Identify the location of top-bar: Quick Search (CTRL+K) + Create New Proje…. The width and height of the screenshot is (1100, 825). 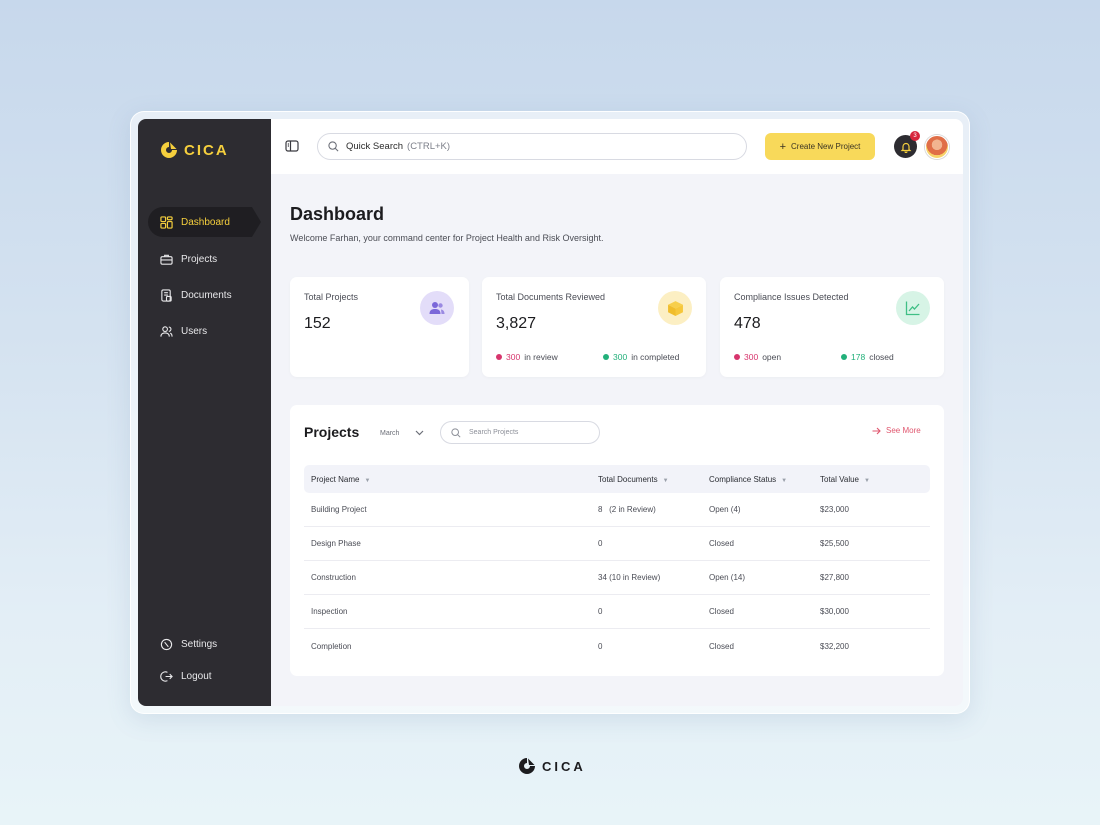
(617, 146).